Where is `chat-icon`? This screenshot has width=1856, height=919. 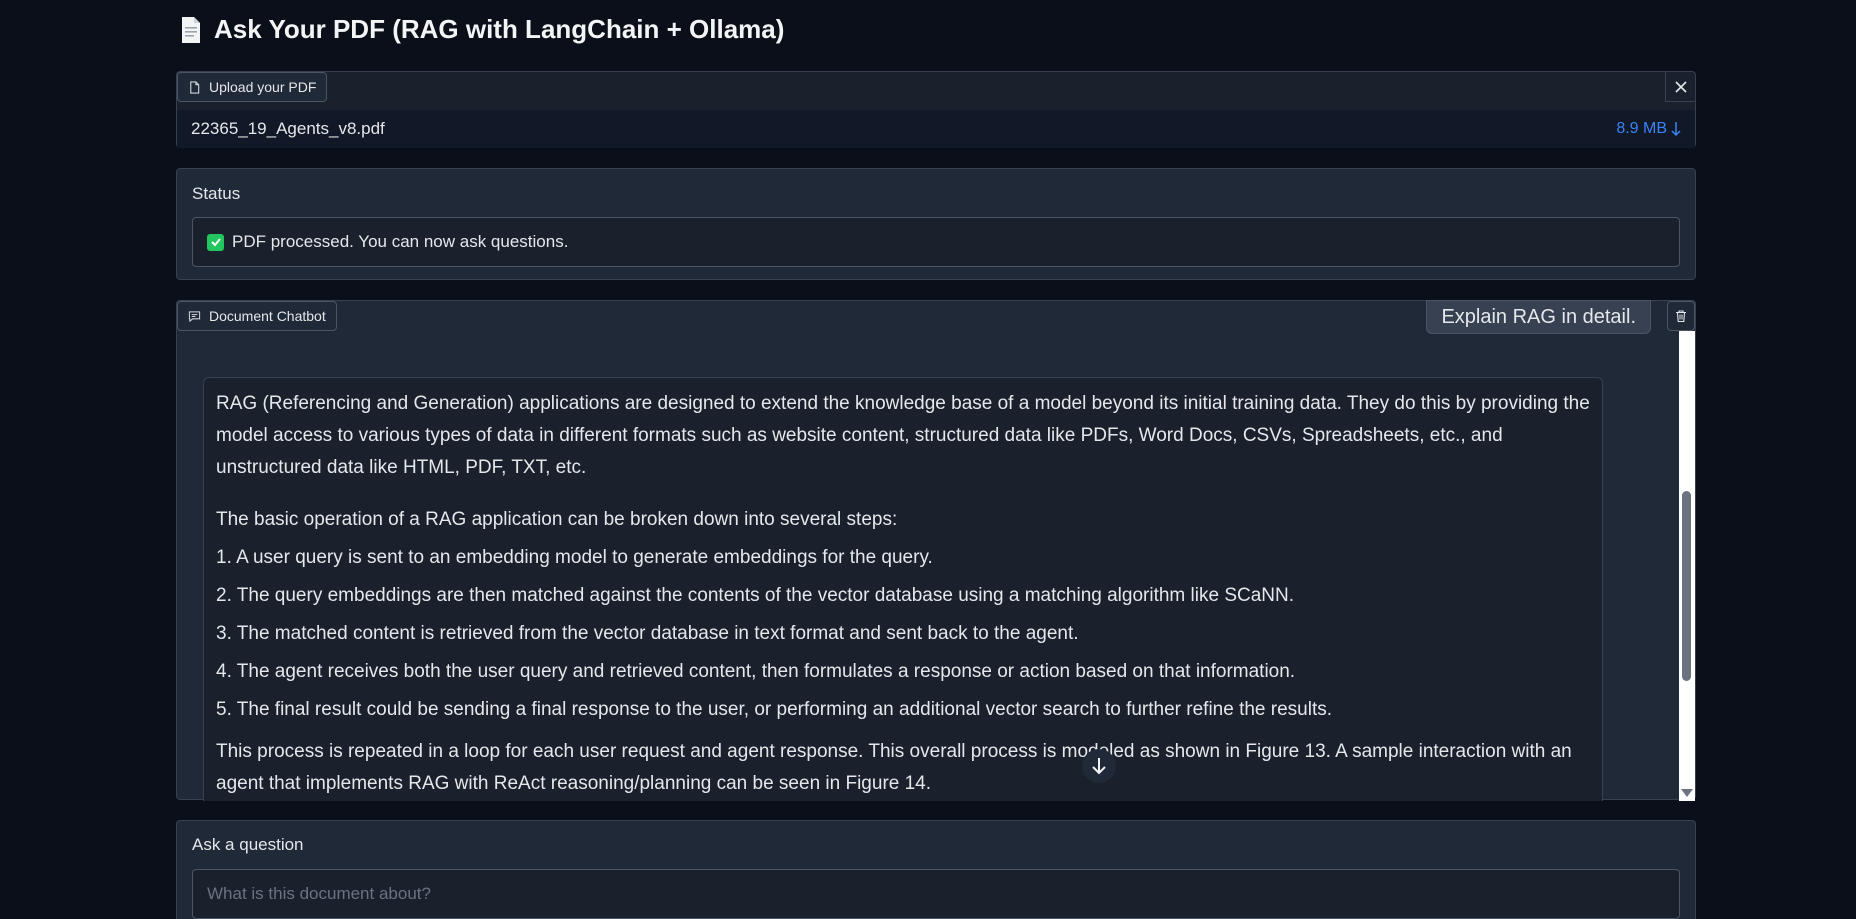 chat-icon is located at coordinates (194, 316).